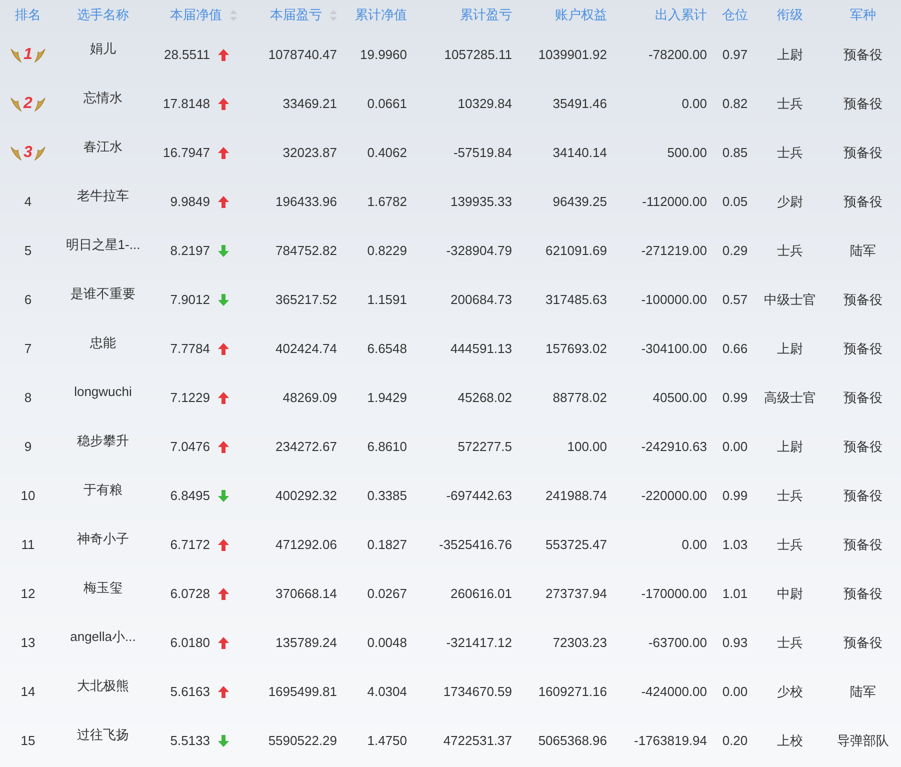 This screenshot has width=901, height=767. What do you see at coordinates (735, 55) in the screenshot?
I see `table-cell-text: 0.97` at bounding box center [735, 55].